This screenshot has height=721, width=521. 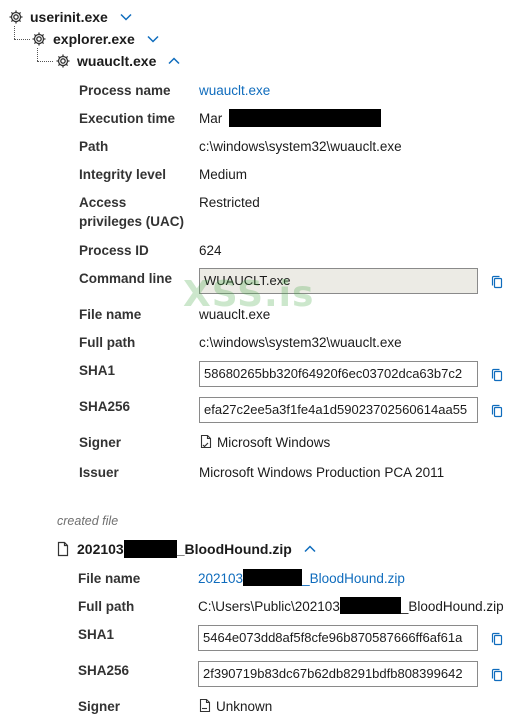 I want to click on detail-label-access: Access privileges (UAC), so click(x=131, y=212).